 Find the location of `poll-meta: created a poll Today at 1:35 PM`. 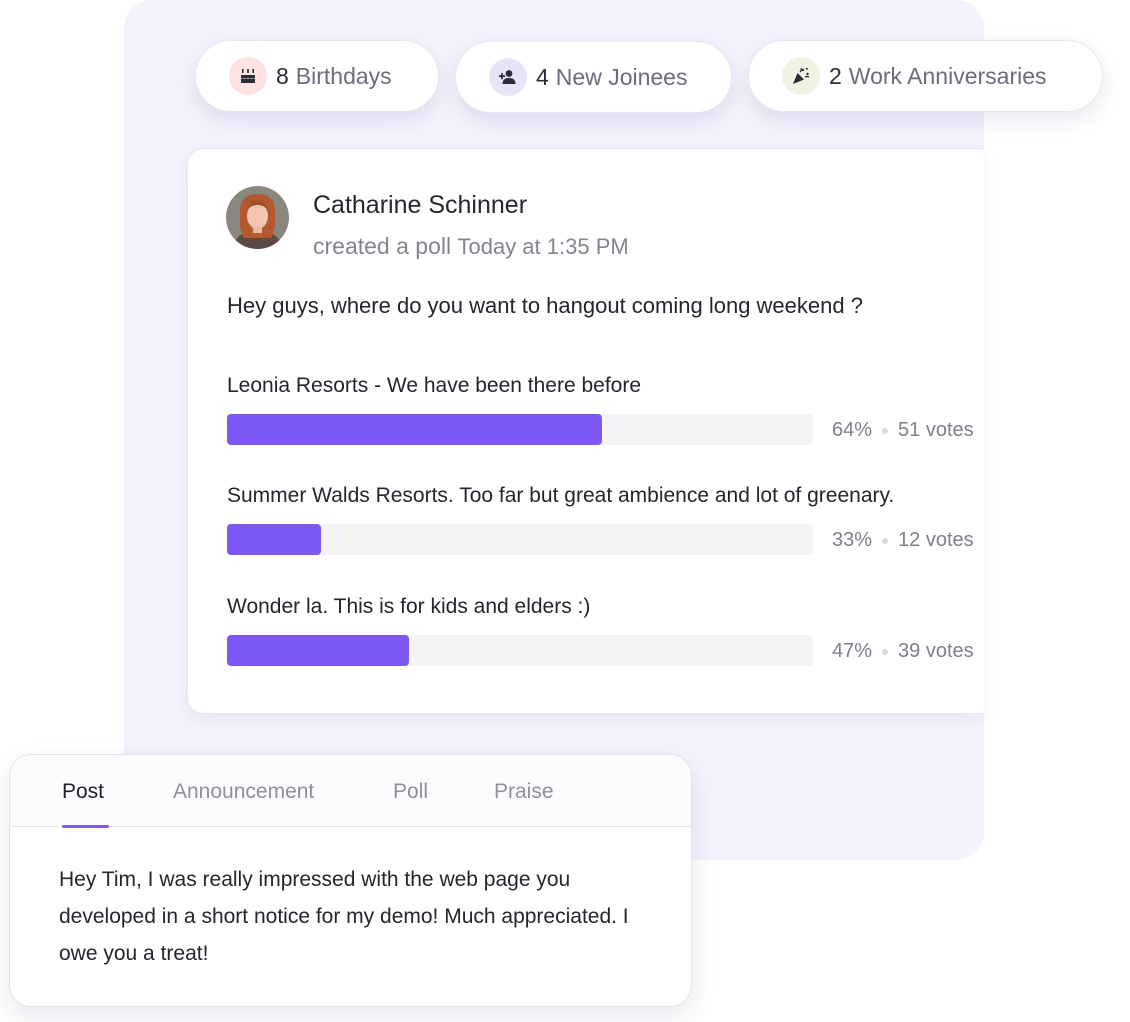

poll-meta: created a poll Today at 1:35 PM is located at coordinates (471, 246).